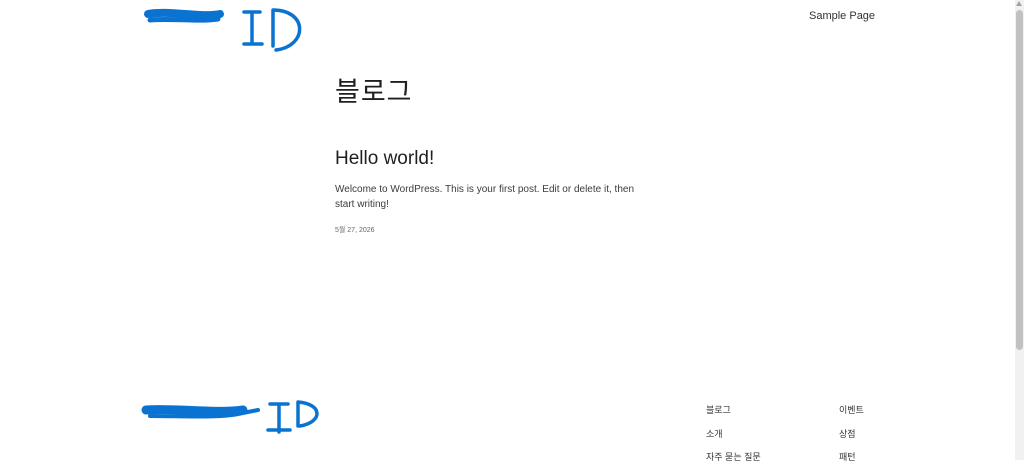 This screenshot has width=1024, height=463. I want to click on post-title-link: Hello world!, so click(485, 159).